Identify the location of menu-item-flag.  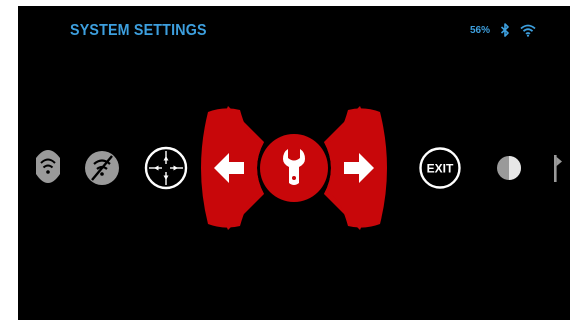
(558, 168).